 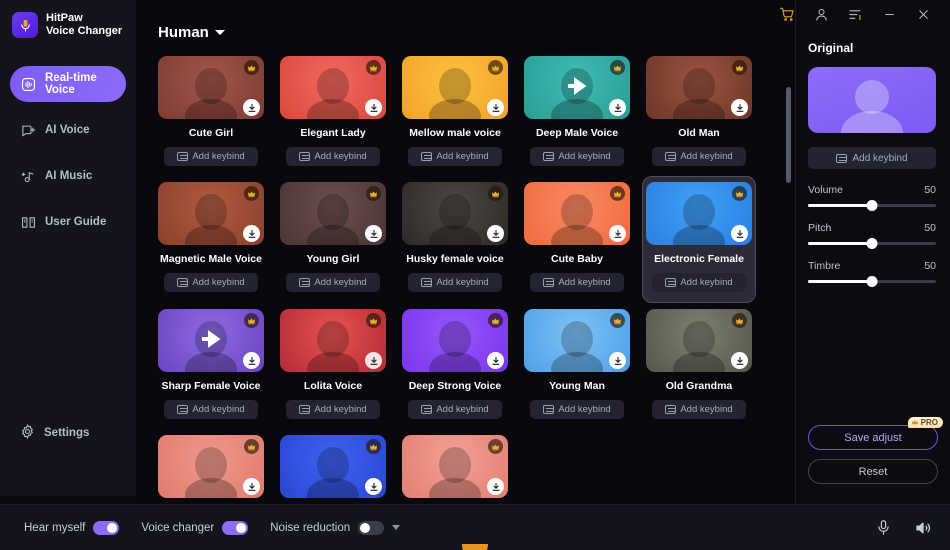 What do you see at coordinates (333, 113) in the screenshot?
I see `voice-card: Elegant Lady Add keybind` at bounding box center [333, 113].